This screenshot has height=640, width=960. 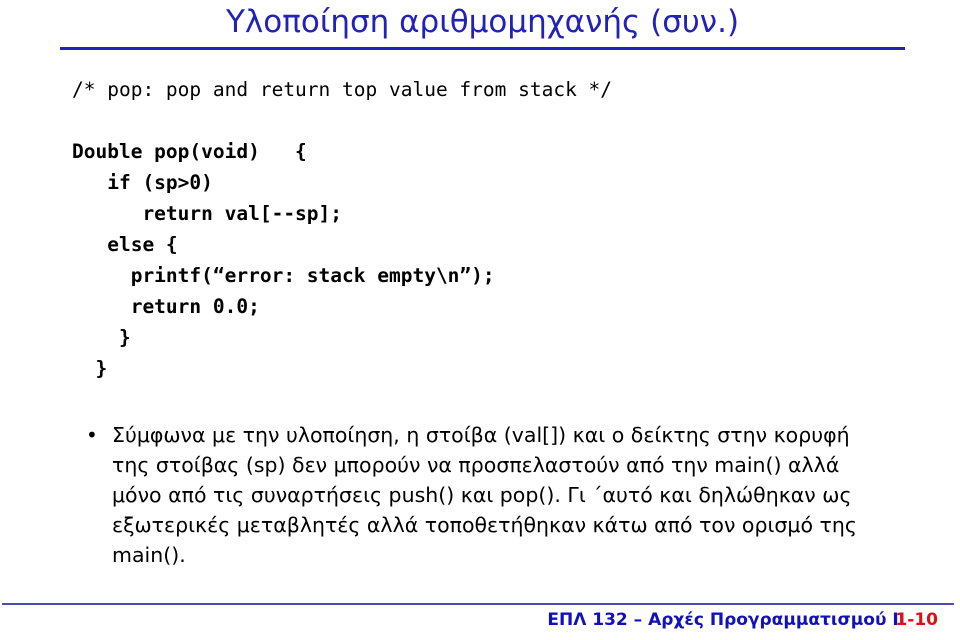 What do you see at coordinates (916, 620) in the screenshot?
I see `footer-page-number: 1-10` at bounding box center [916, 620].